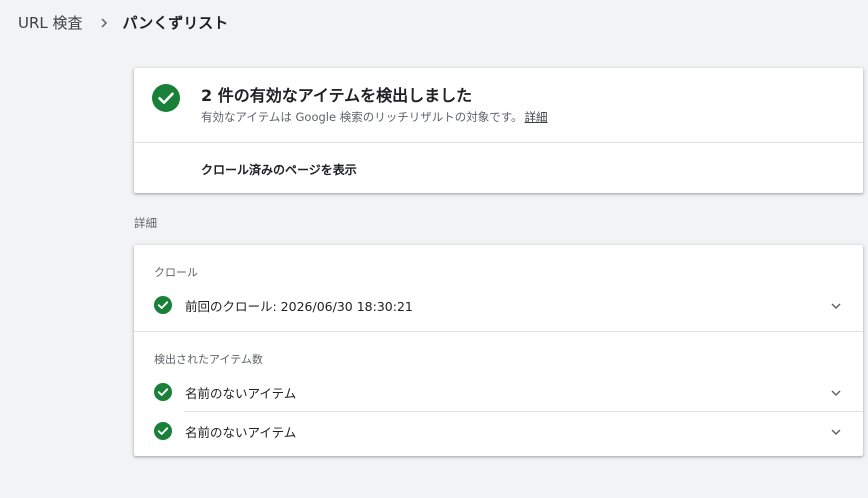 Image resolution: width=868 pixels, height=498 pixels. I want to click on chevron-right-icon, so click(104, 23).